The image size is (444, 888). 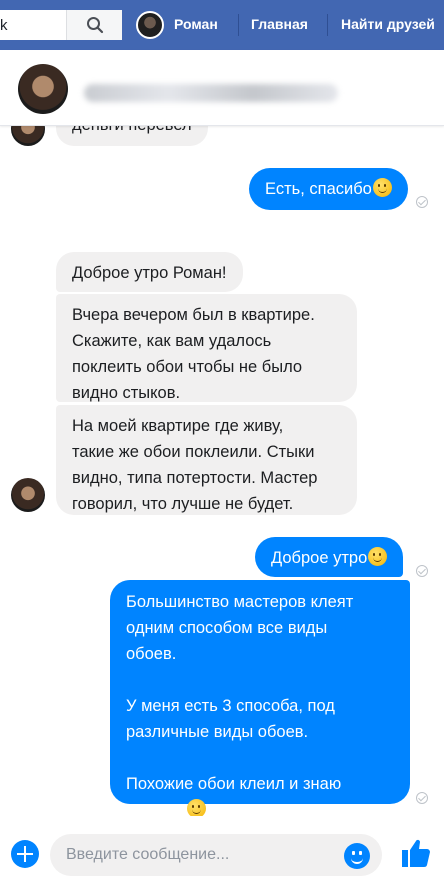 I want to click on message-text: Доброе утро Роман!, so click(x=149, y=273).